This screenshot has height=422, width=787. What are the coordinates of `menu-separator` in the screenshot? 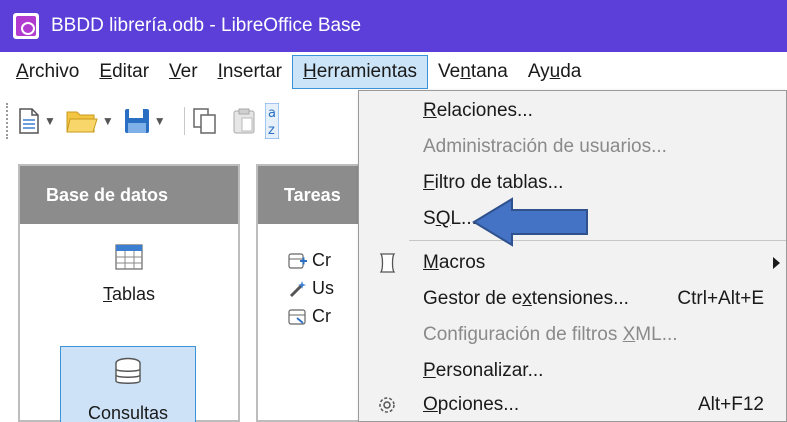 It's located at (597, 240).